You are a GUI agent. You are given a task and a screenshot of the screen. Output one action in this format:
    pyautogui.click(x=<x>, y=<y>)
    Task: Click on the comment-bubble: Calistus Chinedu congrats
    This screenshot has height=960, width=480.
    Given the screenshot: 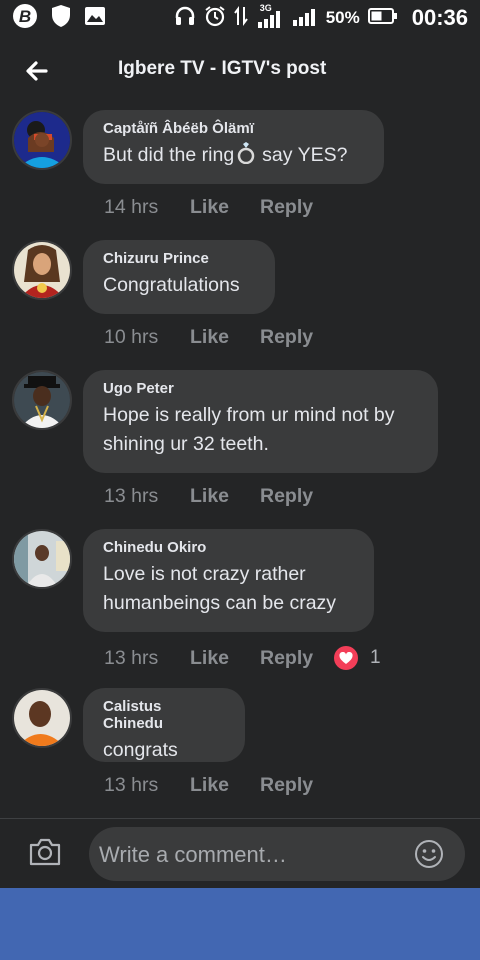 What is the action you would take?
    pyautogui.click(x=164, y=725)
    